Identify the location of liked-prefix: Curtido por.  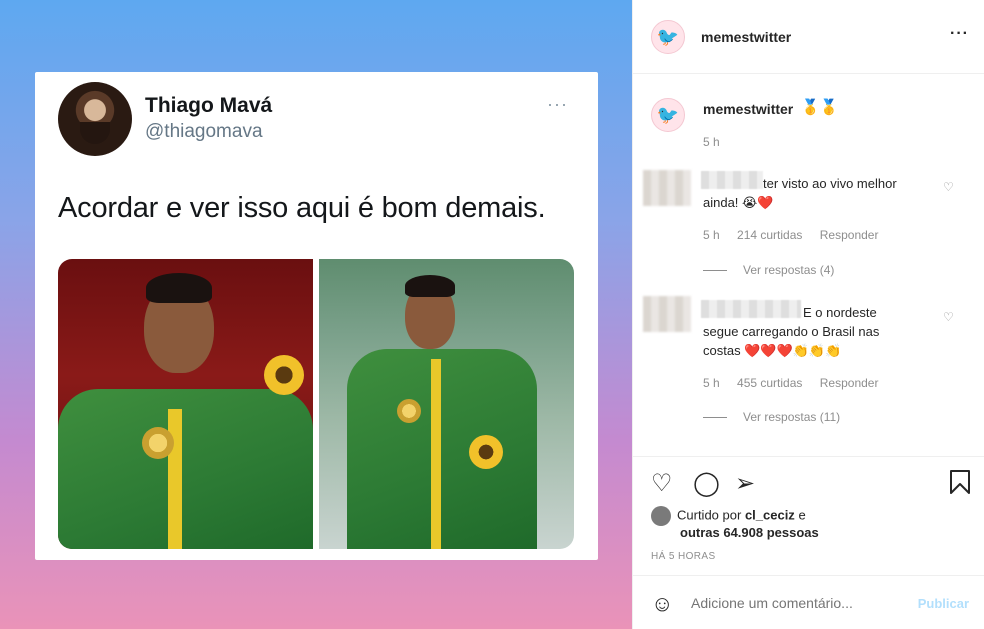
(709, 515).